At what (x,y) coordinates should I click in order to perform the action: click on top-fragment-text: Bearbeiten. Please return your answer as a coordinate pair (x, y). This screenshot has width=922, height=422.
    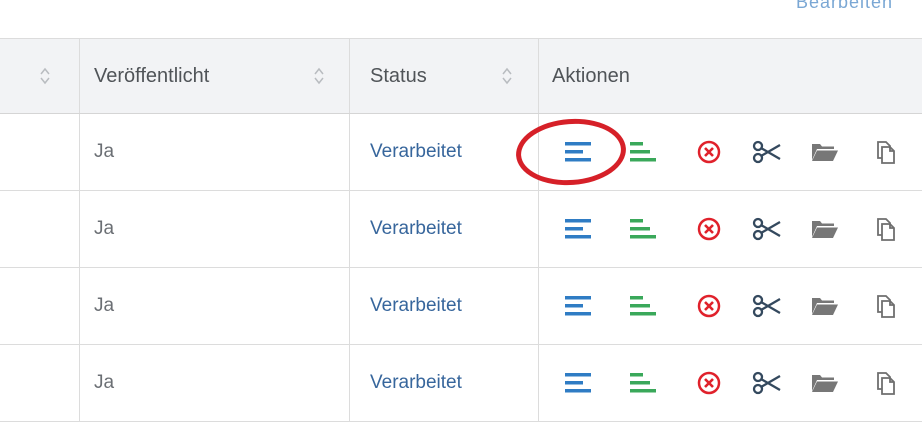
    Looking at the image, I should click on (845, 6).